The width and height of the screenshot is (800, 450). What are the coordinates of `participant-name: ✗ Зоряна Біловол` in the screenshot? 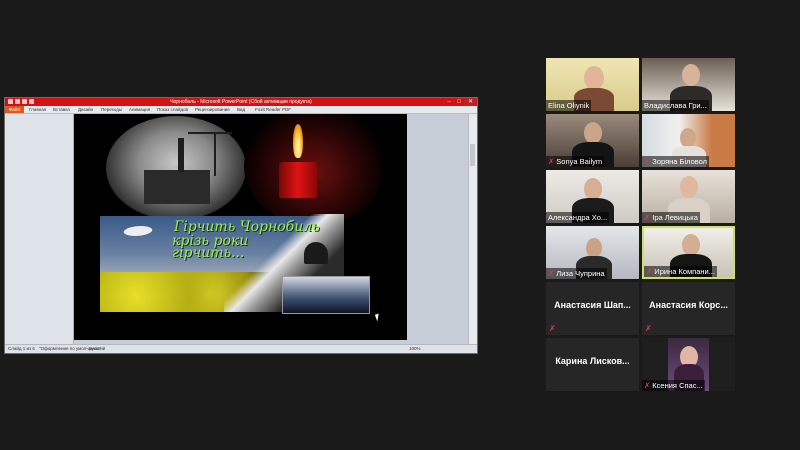 It's located at (676, 161).